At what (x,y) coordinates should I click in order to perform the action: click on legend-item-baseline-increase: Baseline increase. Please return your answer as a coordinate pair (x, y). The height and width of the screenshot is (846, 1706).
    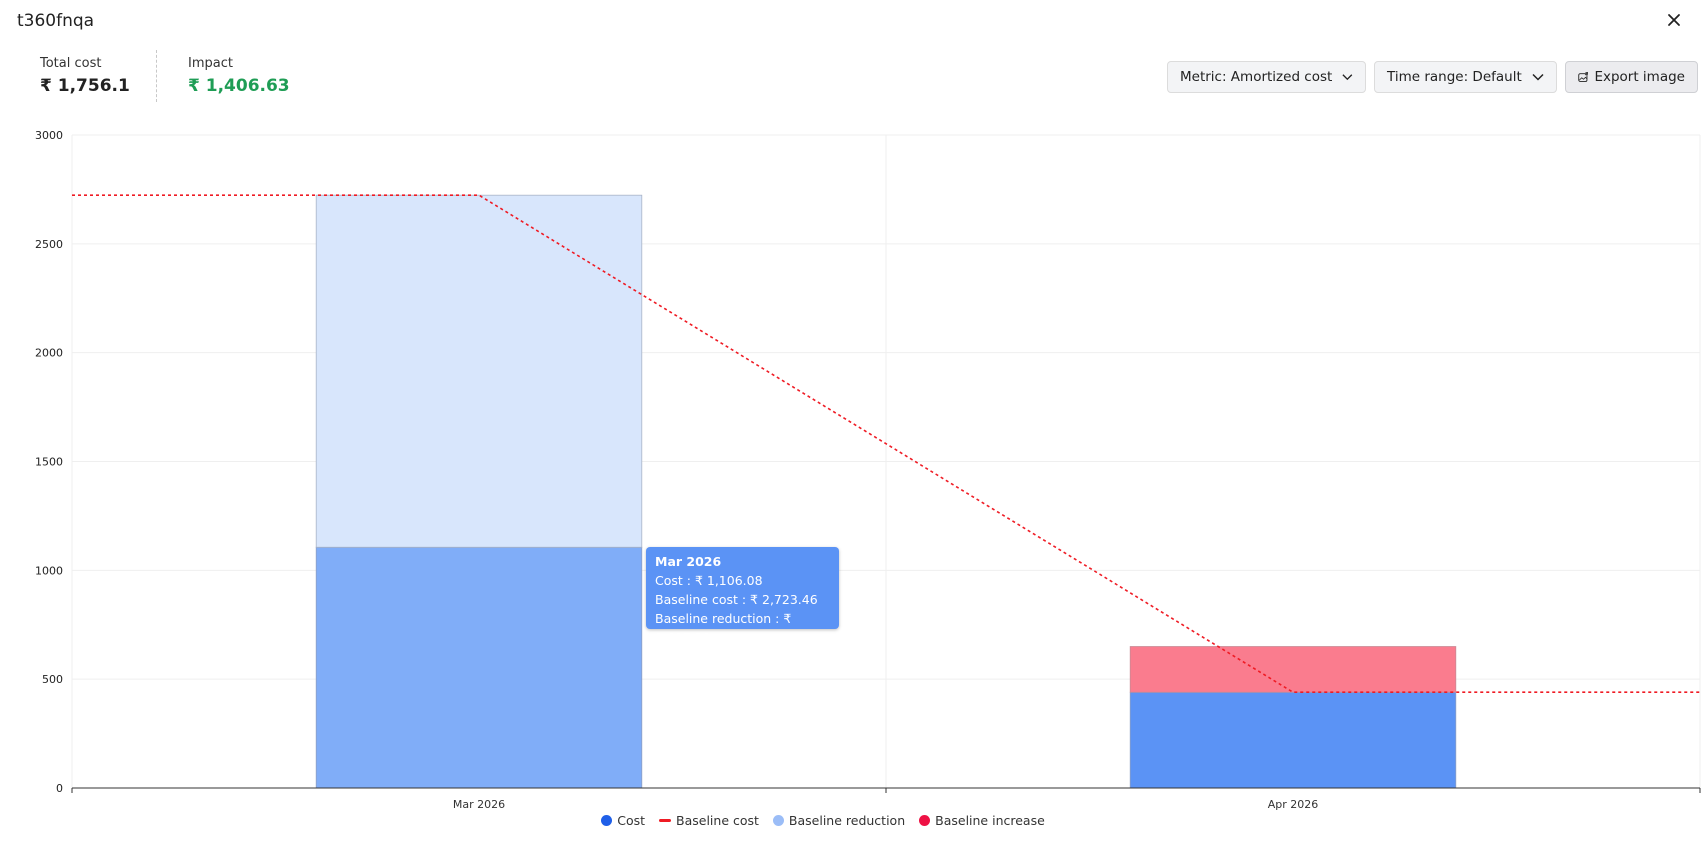
    Looking at the image, I should click on (982, 820).